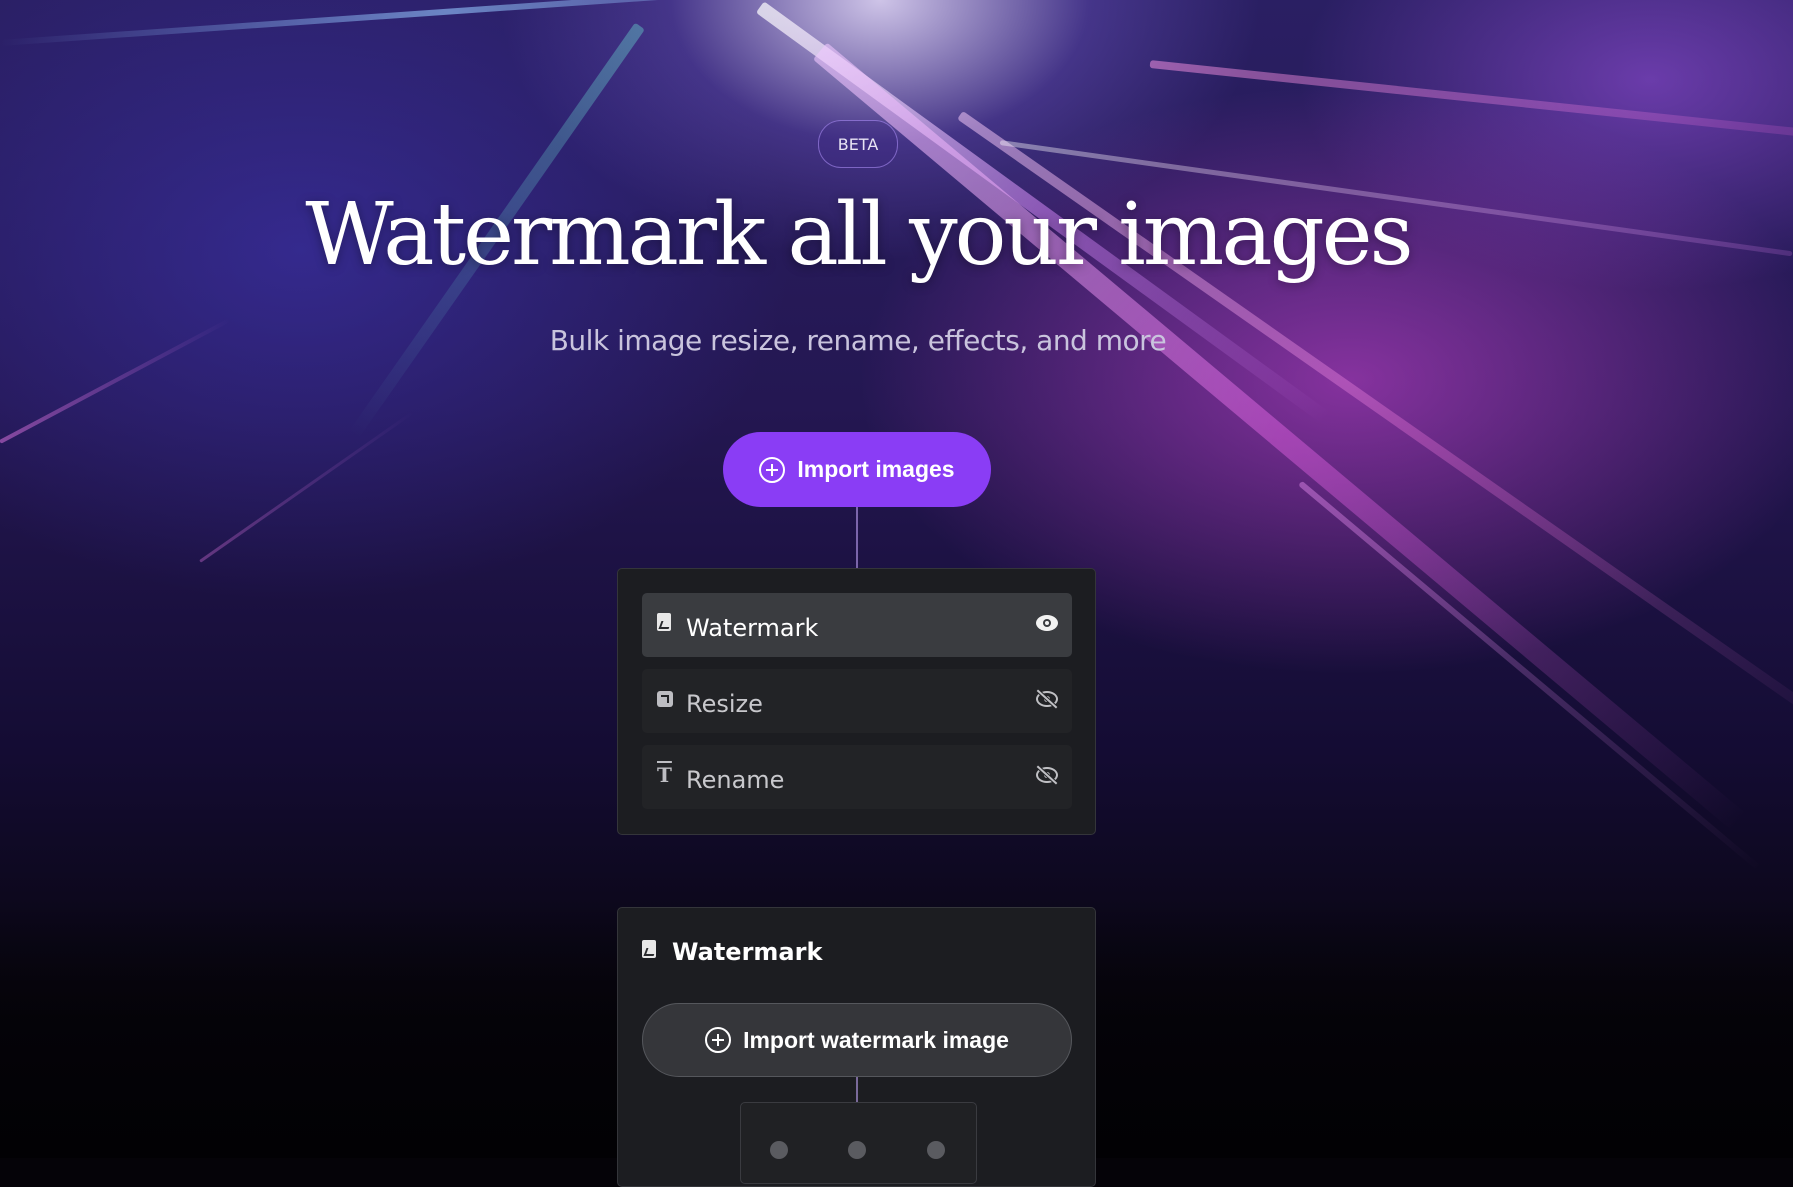  I want to click on text-icon: T, so click(664, 775).